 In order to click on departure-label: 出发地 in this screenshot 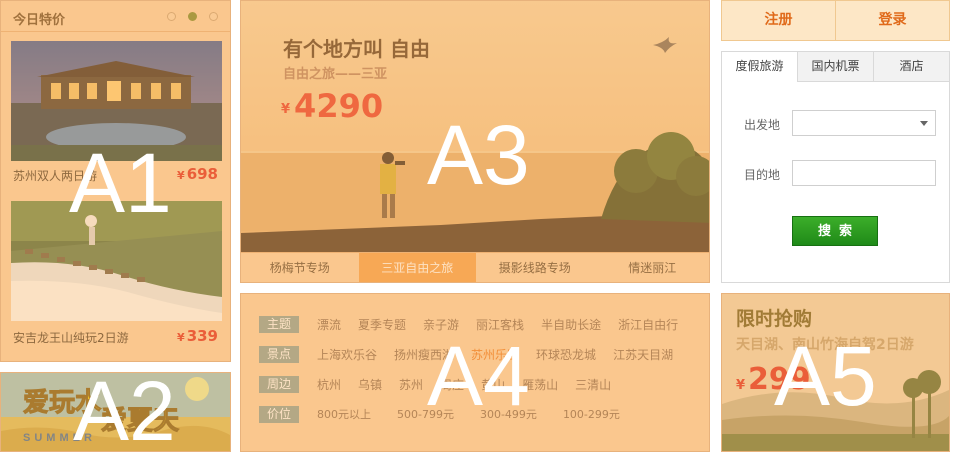, I will do `click(762, 125)`.